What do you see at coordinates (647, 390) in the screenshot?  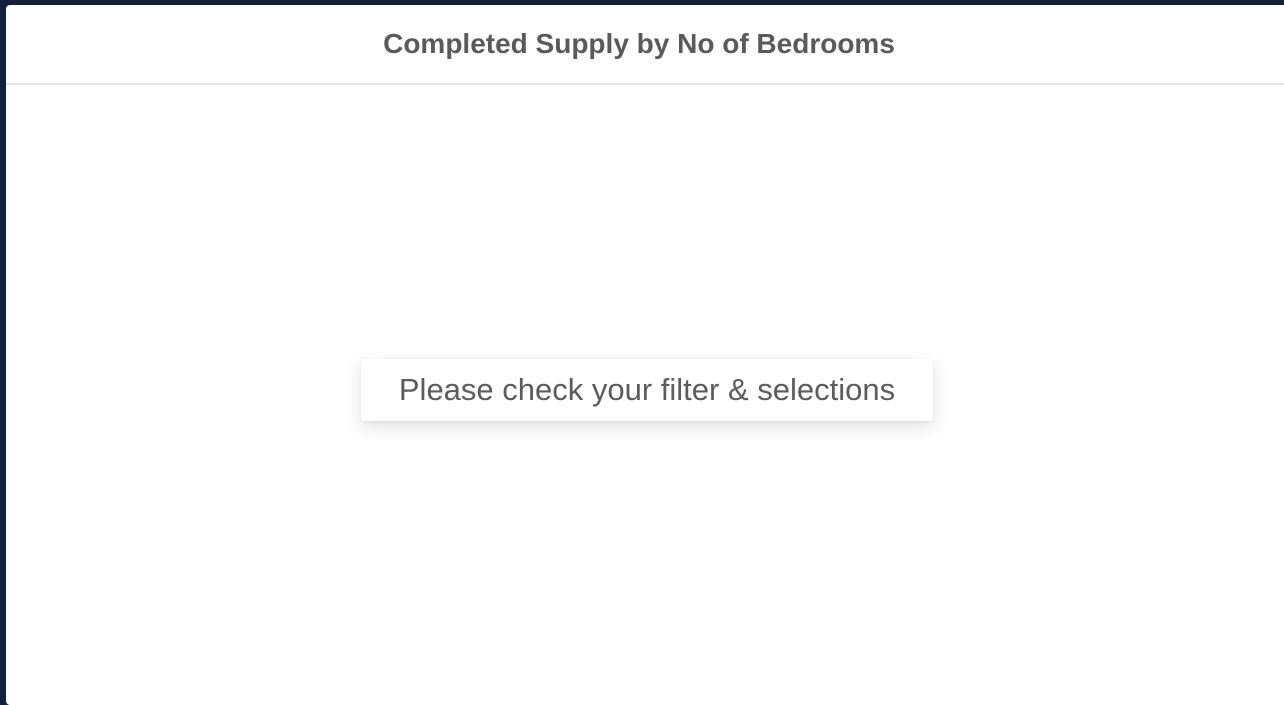 I see `empty-state-message: Please check your filter & selections` at bounding box center [647, 390].